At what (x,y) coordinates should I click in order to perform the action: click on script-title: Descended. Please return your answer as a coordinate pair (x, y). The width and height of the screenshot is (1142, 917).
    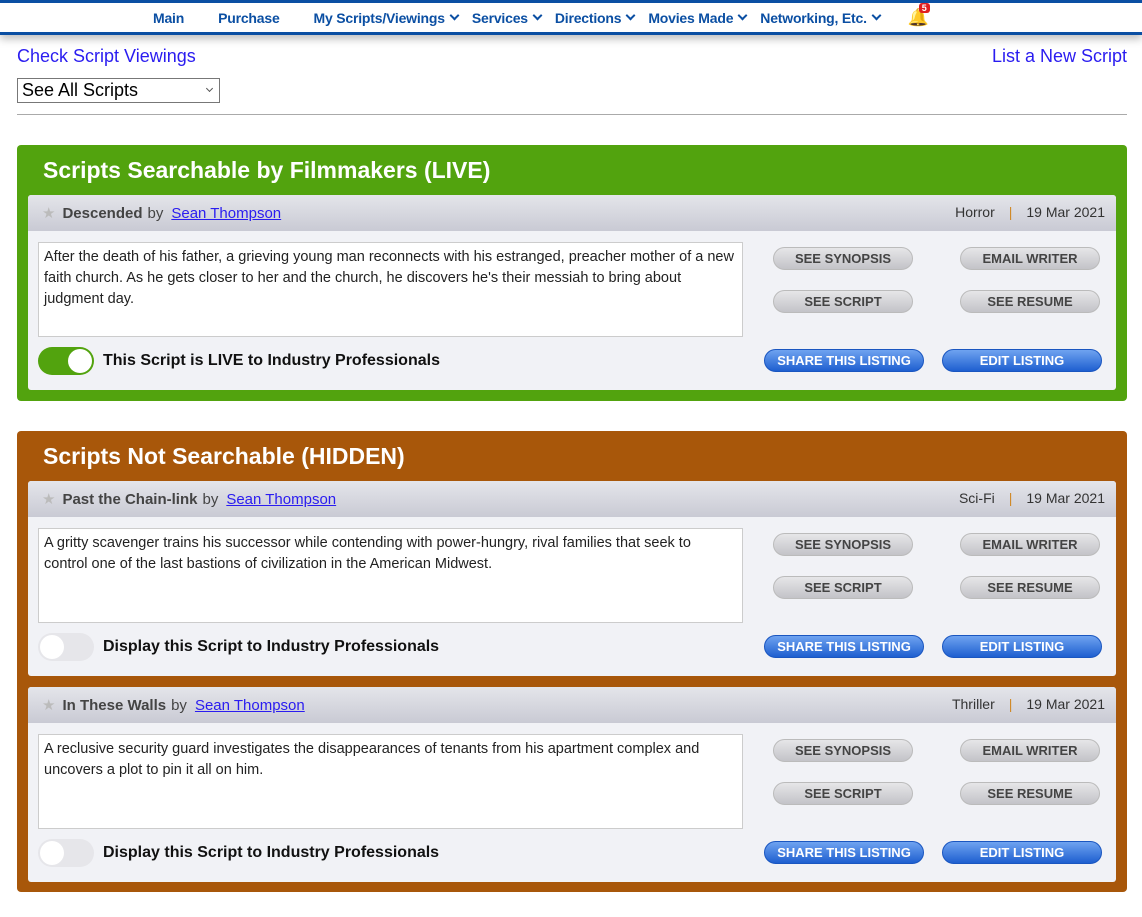
    Looking at the image, I should click on (102, 213).